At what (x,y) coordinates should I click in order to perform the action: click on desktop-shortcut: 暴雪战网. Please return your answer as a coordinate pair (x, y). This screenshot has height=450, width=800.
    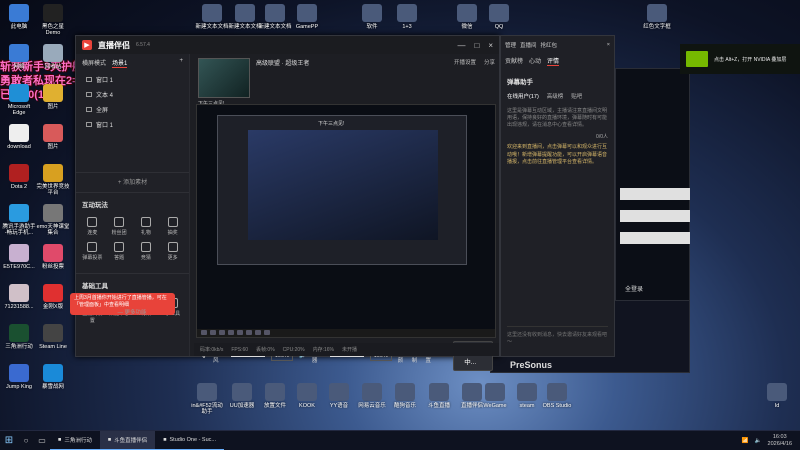
    Looking at the image, I should click on (53, 377).